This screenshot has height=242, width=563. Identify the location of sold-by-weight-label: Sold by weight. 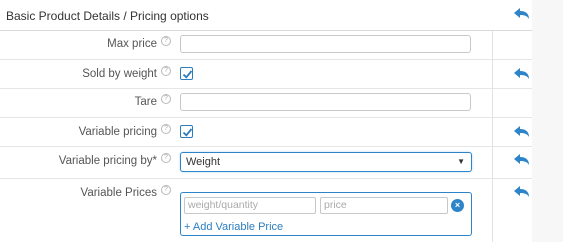
(119, 74).